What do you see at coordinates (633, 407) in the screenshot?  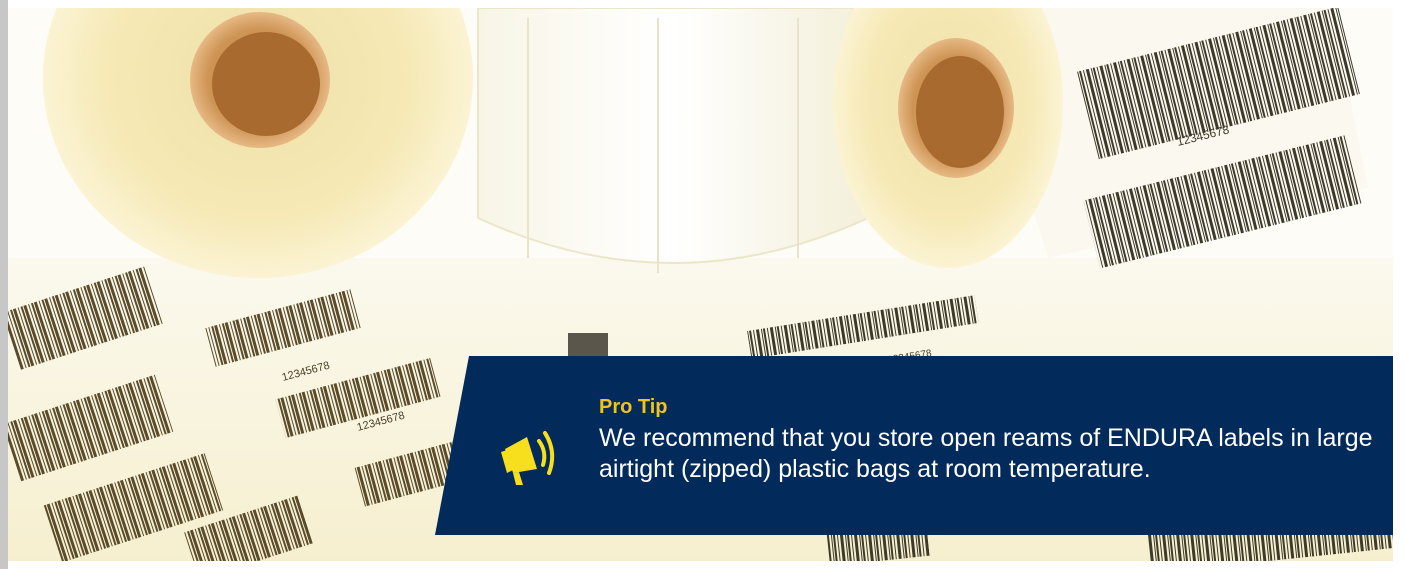 I see `pro-tip-title: Pro Tip` at bounding box center [633, 407].